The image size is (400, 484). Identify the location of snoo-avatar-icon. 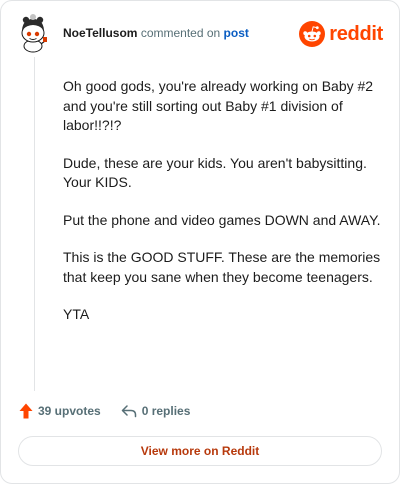
(34, 33).